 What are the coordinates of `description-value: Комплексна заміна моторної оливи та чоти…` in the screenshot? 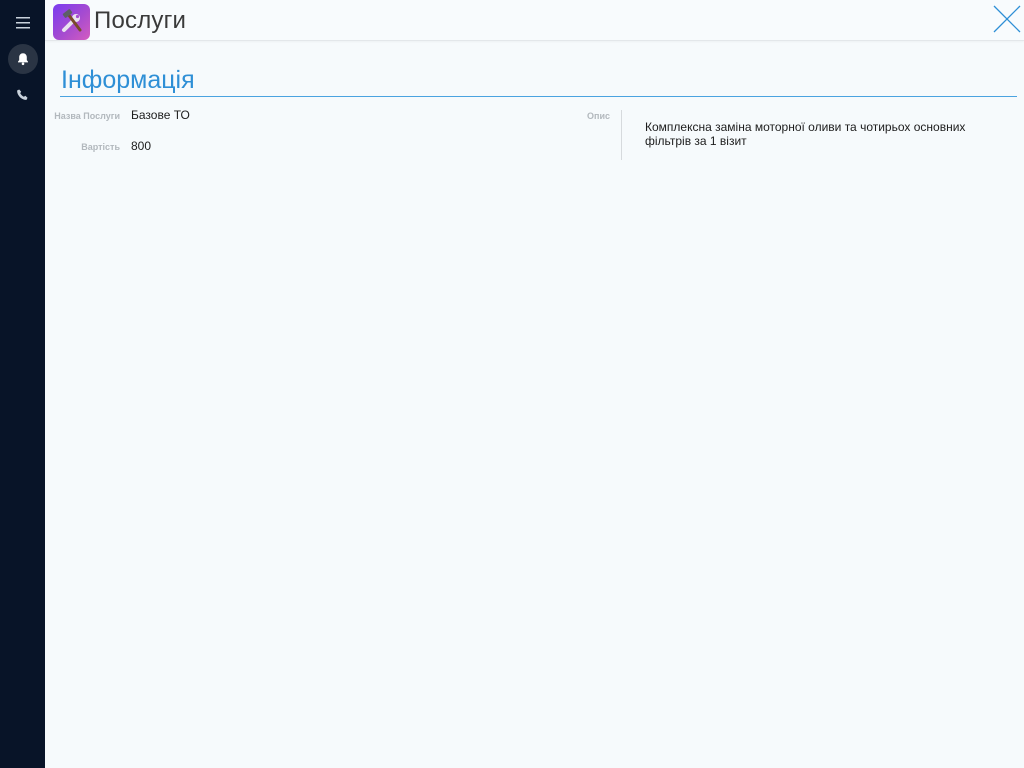 It's located at (805, 134).